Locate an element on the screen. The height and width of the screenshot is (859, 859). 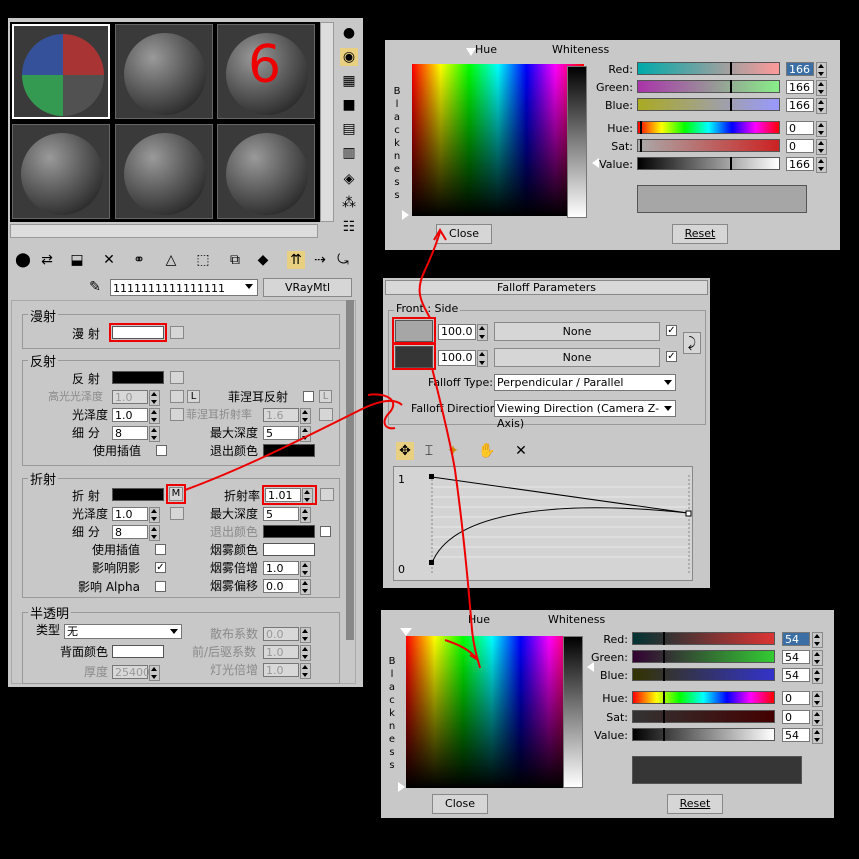
reflect-map-button is located at coordinates (177, 377).